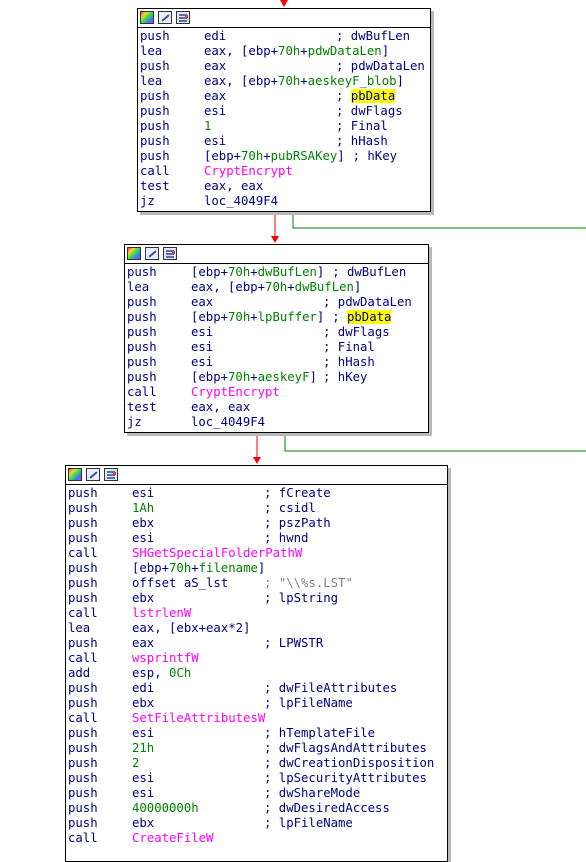  What do you see at coordinates (257, 583) in the screenshot?
I see `instruction-line: push offset aS_lst ; "\\%s.LST"` at bounding box center [257, 583].